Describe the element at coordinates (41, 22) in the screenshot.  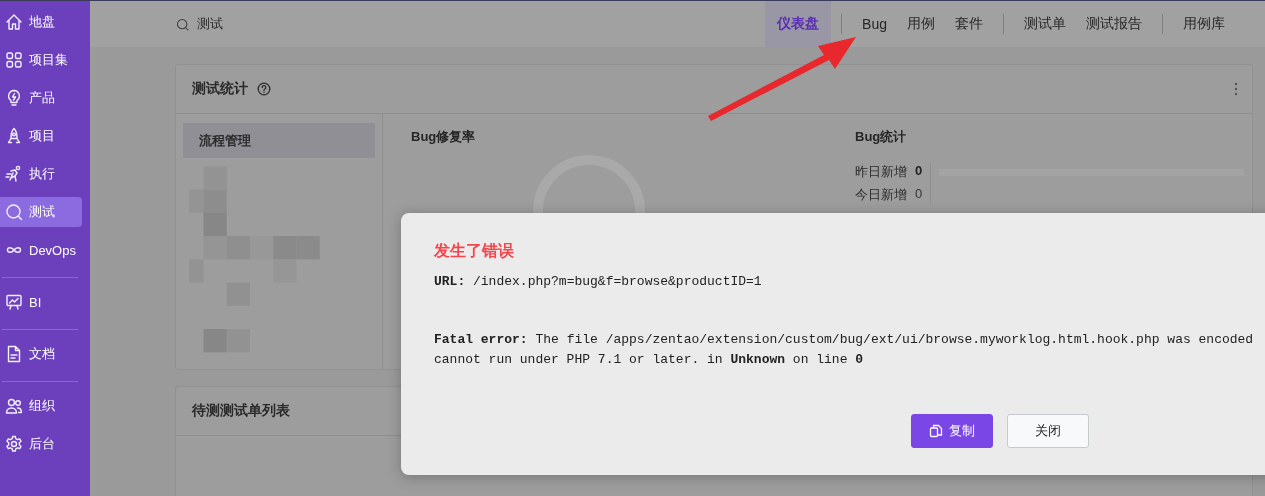
I see `nav-item: 地盘` at that location.